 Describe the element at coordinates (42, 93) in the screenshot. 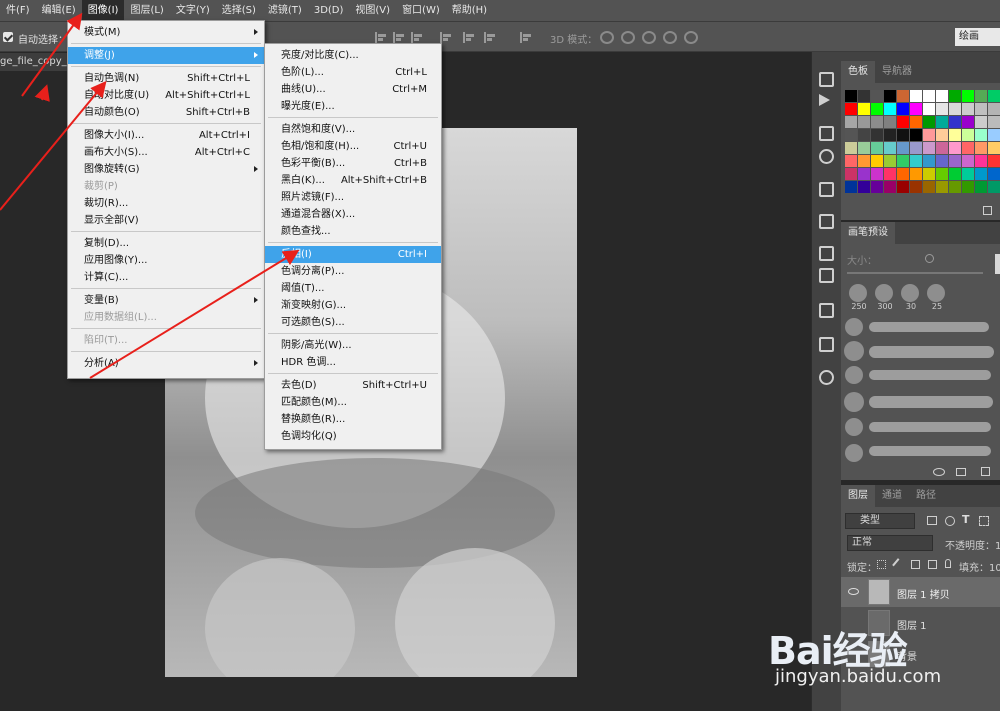

I see `arrow-small` at that location.